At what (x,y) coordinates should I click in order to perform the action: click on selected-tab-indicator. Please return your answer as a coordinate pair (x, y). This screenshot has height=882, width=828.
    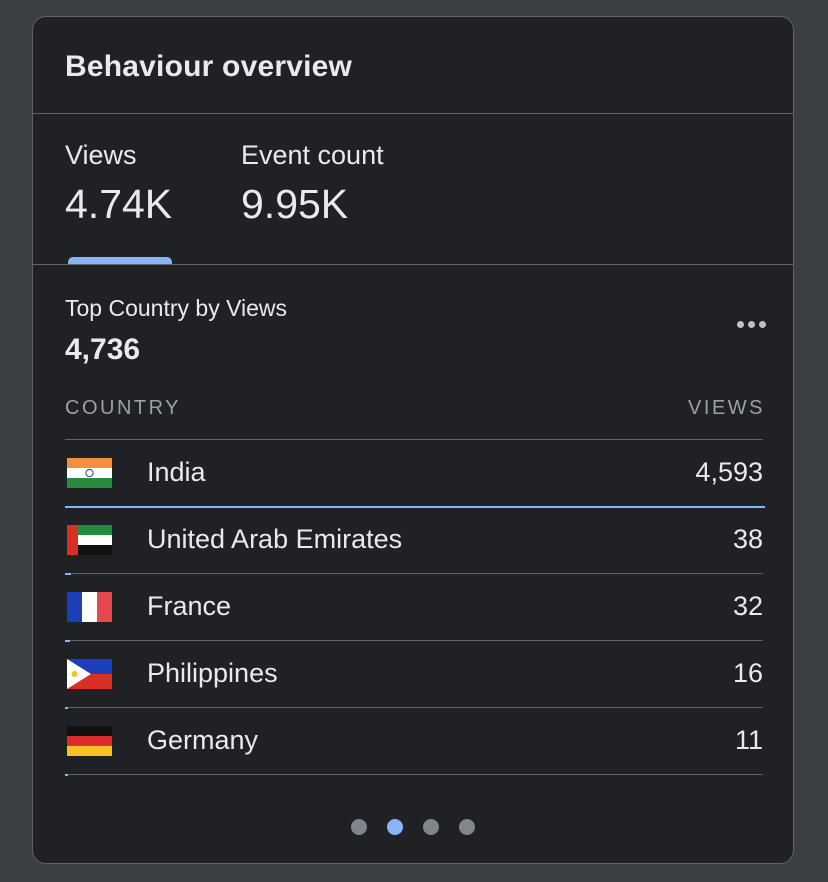
    Looking at the image, I should click on (120, 260).